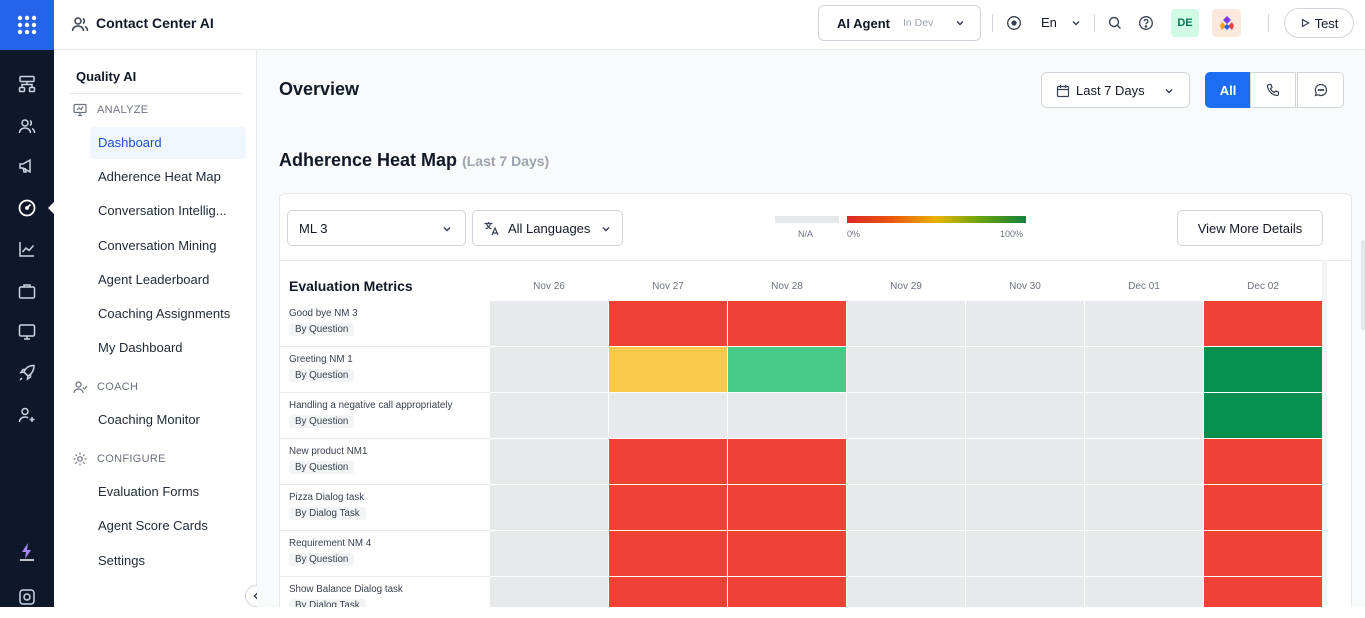 This screenshot has width=1365, height=618. Describe the element at coordinates (168, 280) in the screenshot. I see `sidebar-item-agent-leaderboard: Agent Leaderboard` at that location.